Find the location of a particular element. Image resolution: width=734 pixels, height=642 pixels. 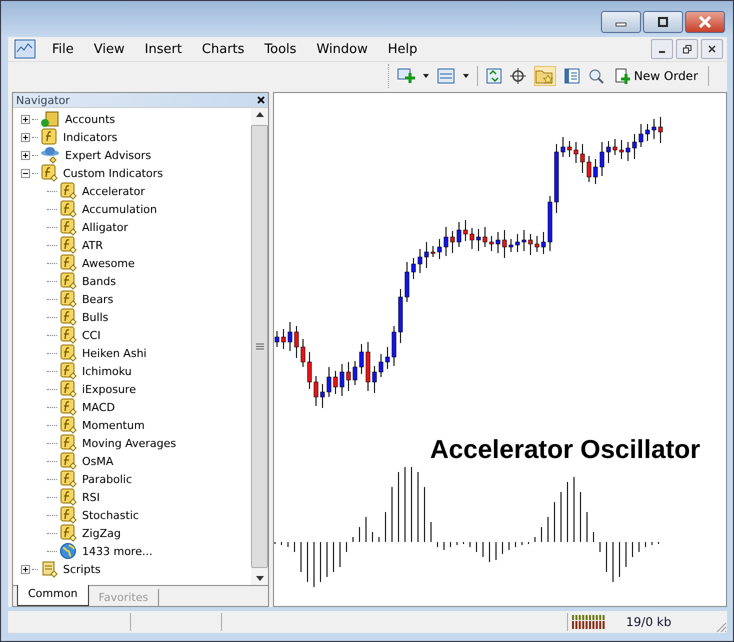

tree-item: Bulls is located at coordinates (95, 317).